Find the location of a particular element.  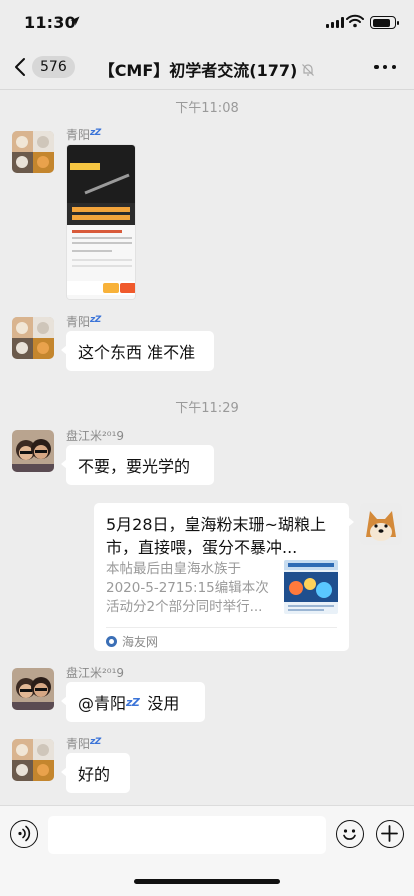

home-indicator is located at coordinates (207, 881).